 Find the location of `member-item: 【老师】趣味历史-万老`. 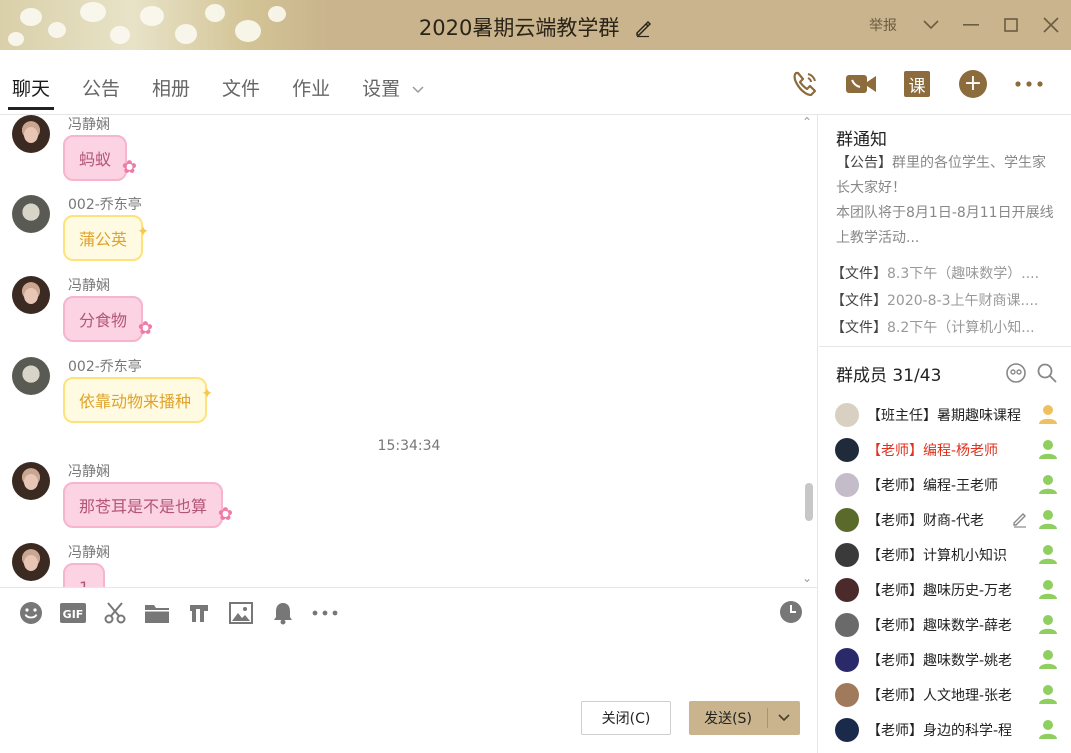

member-item: 【老师】趣味历史-万老 is located at coordinates (946, 589).